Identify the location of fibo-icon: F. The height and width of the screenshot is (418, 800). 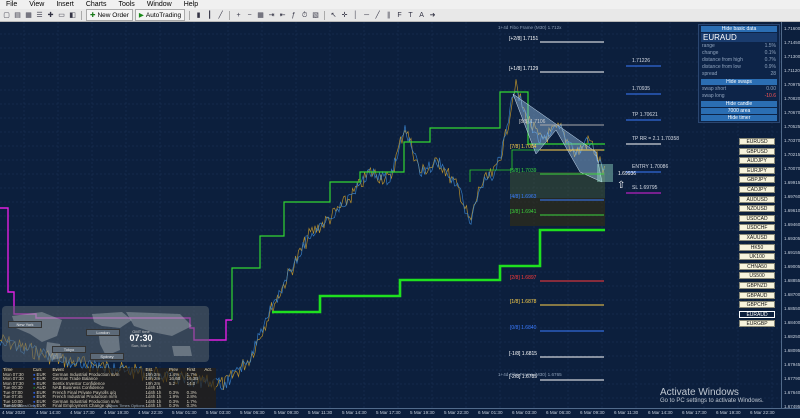
(399, 15).